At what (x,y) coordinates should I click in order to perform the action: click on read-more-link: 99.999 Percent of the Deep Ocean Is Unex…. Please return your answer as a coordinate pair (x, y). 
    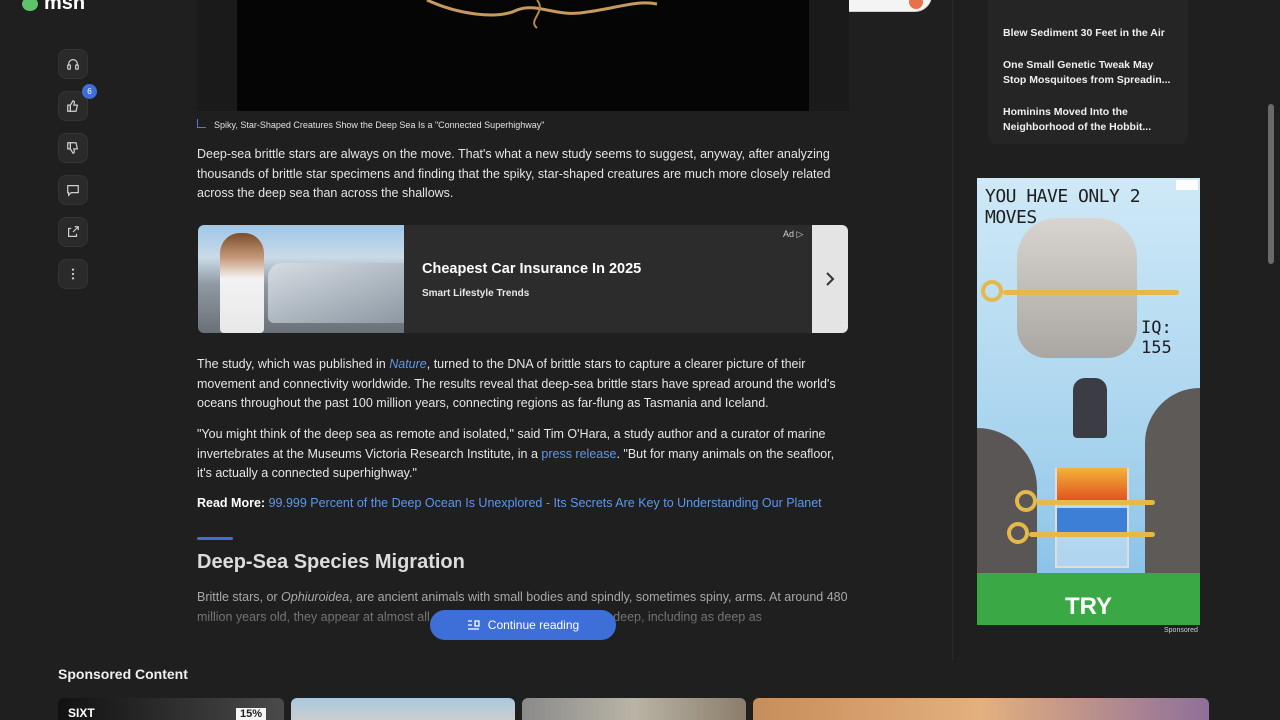
    Looking at the image, I should click on (545, 503).